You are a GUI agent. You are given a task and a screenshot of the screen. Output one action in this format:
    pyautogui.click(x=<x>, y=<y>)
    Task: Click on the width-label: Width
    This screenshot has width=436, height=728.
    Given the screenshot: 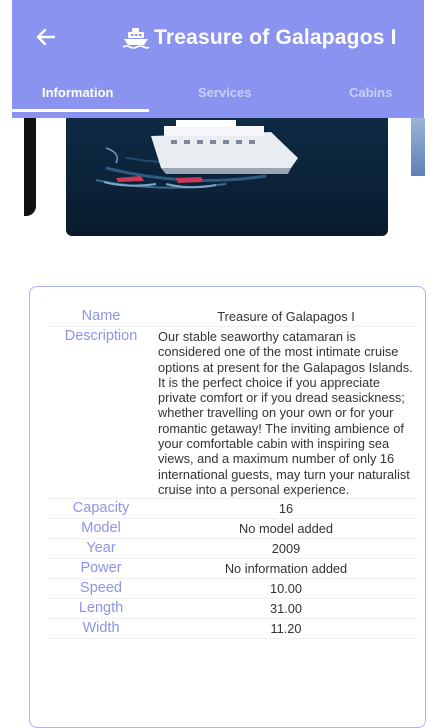 What is the action you would take?
    pyautogui.click(x=101, y=629)
    